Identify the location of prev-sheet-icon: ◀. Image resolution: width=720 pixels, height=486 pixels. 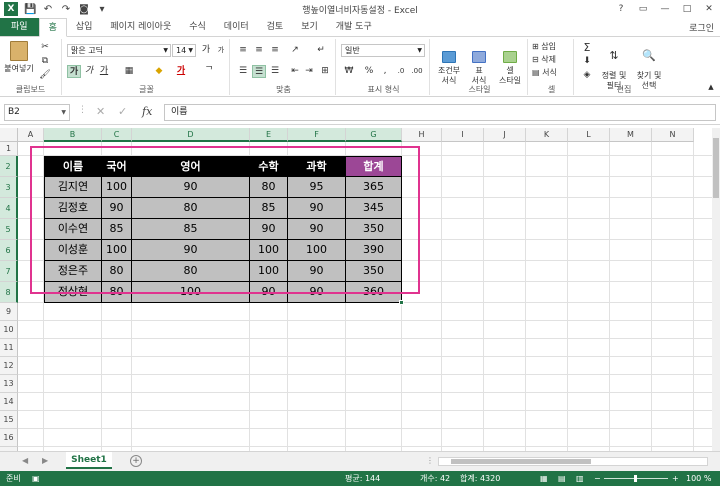
(25, 460).